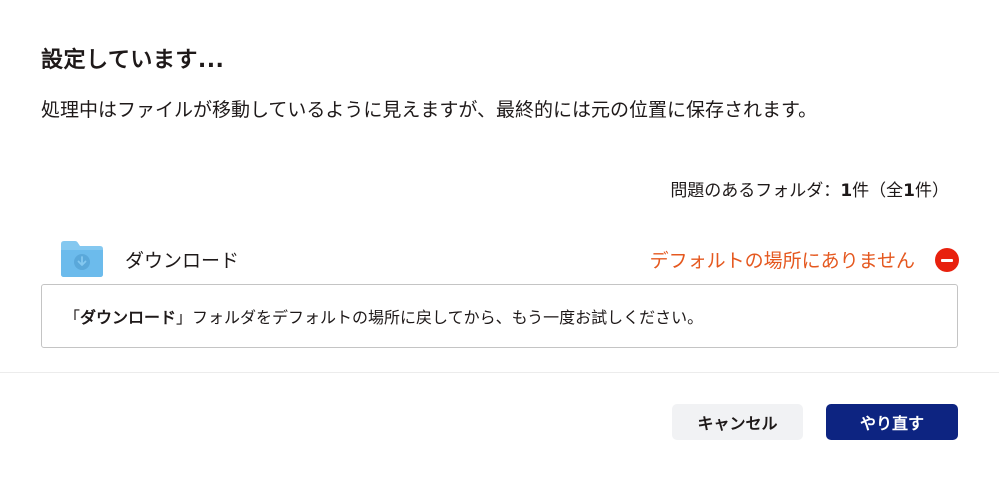 This screenshot has height=487, width=999. What do you see at coordinates (947, 260) in the screenshot?
I see `error-minus-icon` at bounding box center [947, 260].